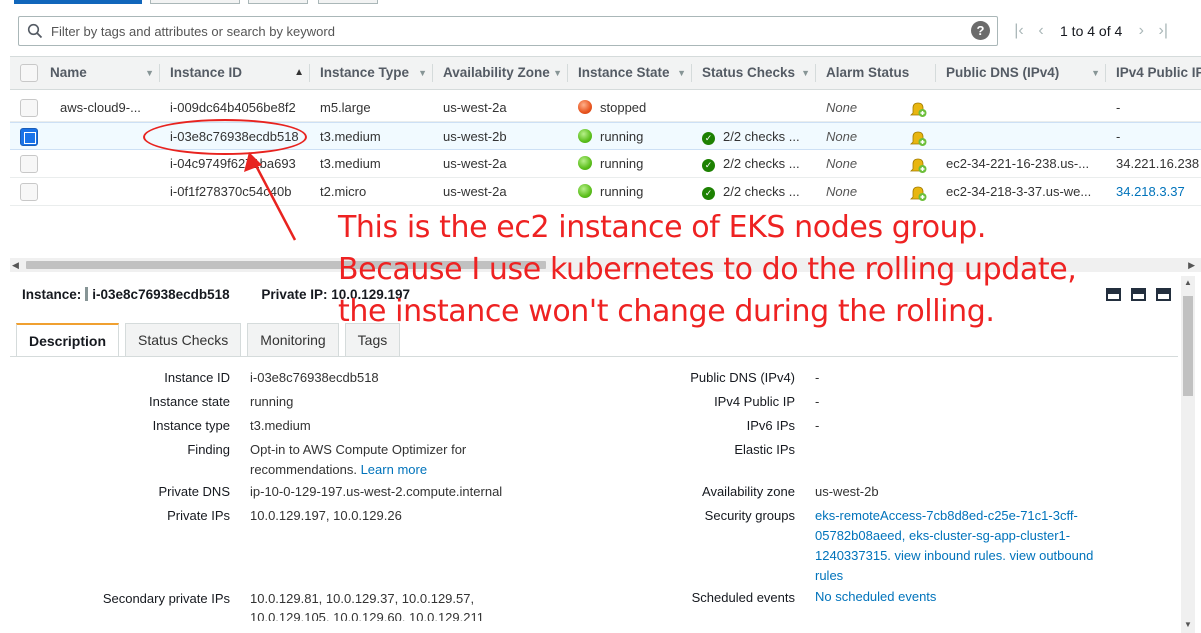 This screenshot has width=1201, height=633. I want to click on column-header-ipv4-public-ip: IPv4 Public IP, so click(1153, 73).